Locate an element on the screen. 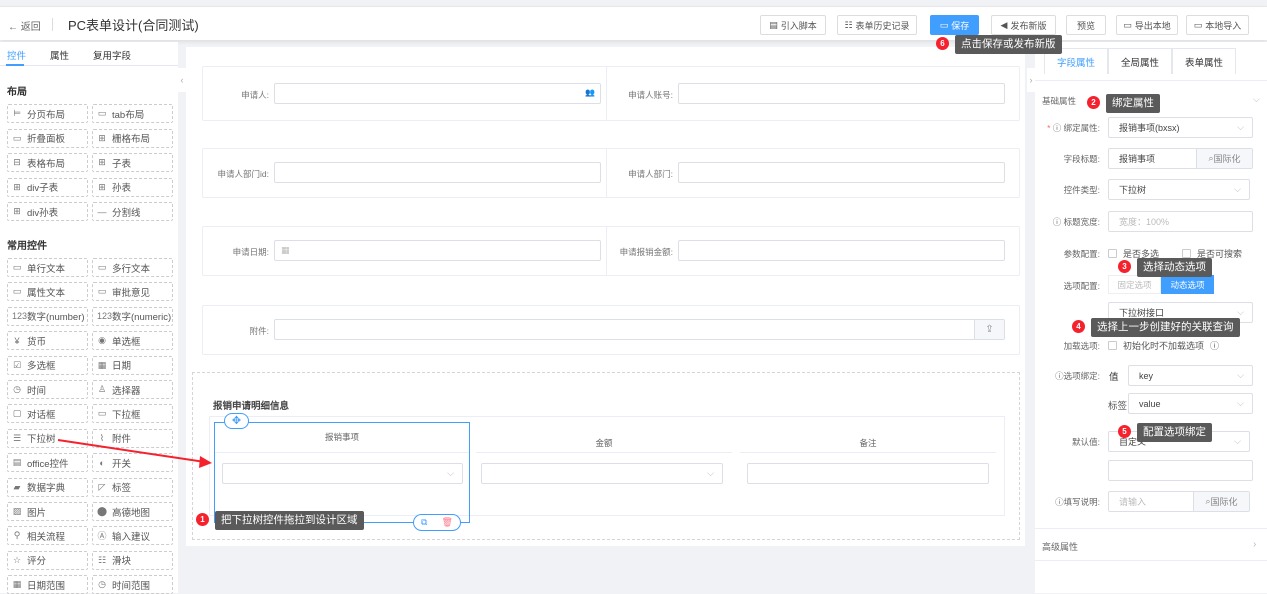  annotation-callout: 1 把下拉树控件拖拉到设计区域 is located at coordinates (280, 520).